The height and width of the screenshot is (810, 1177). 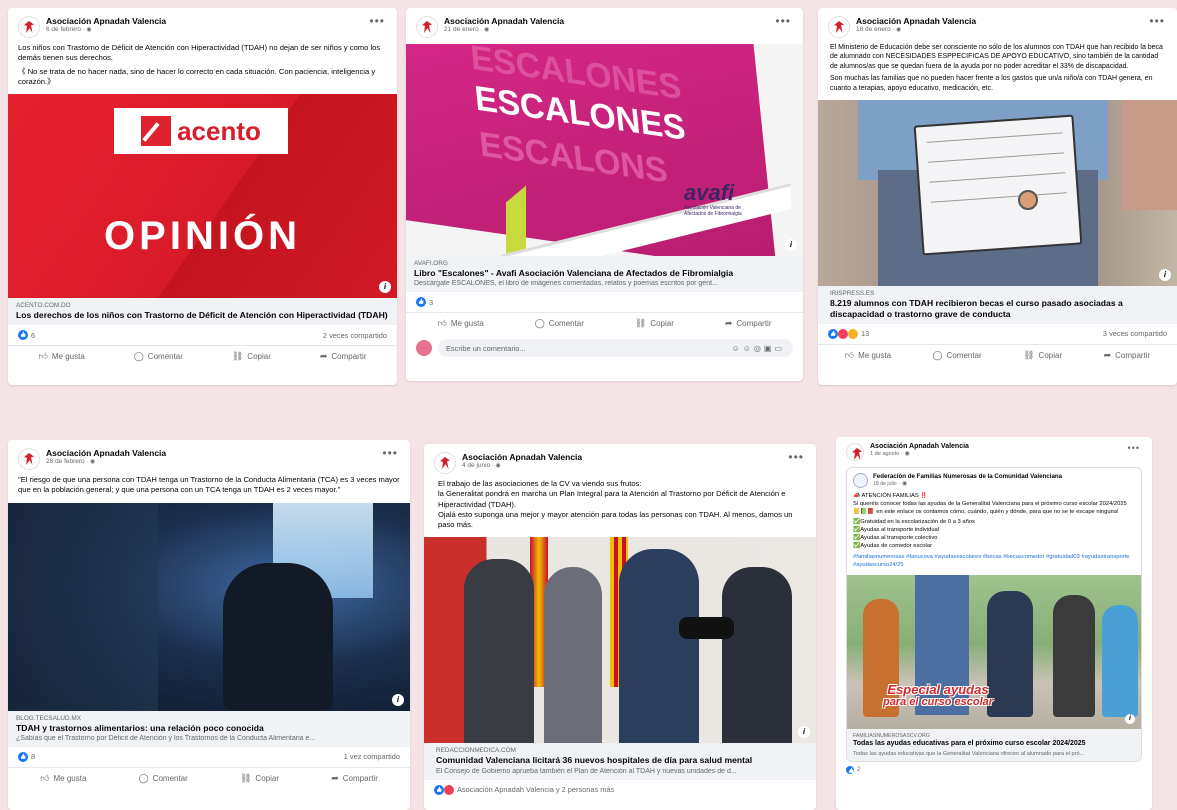 What do you see at coordinates (355, 335) in the screenshot?
I see `share-count: 2 veces compartido` at bounding box center [355, 335].